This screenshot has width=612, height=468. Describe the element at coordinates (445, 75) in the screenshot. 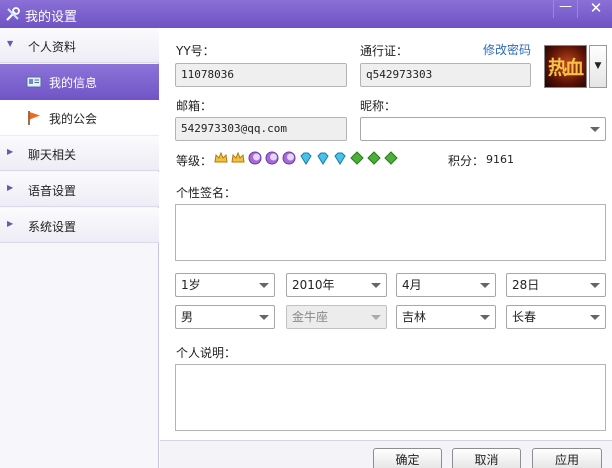

I see `passport-field: q542973303` at that location.